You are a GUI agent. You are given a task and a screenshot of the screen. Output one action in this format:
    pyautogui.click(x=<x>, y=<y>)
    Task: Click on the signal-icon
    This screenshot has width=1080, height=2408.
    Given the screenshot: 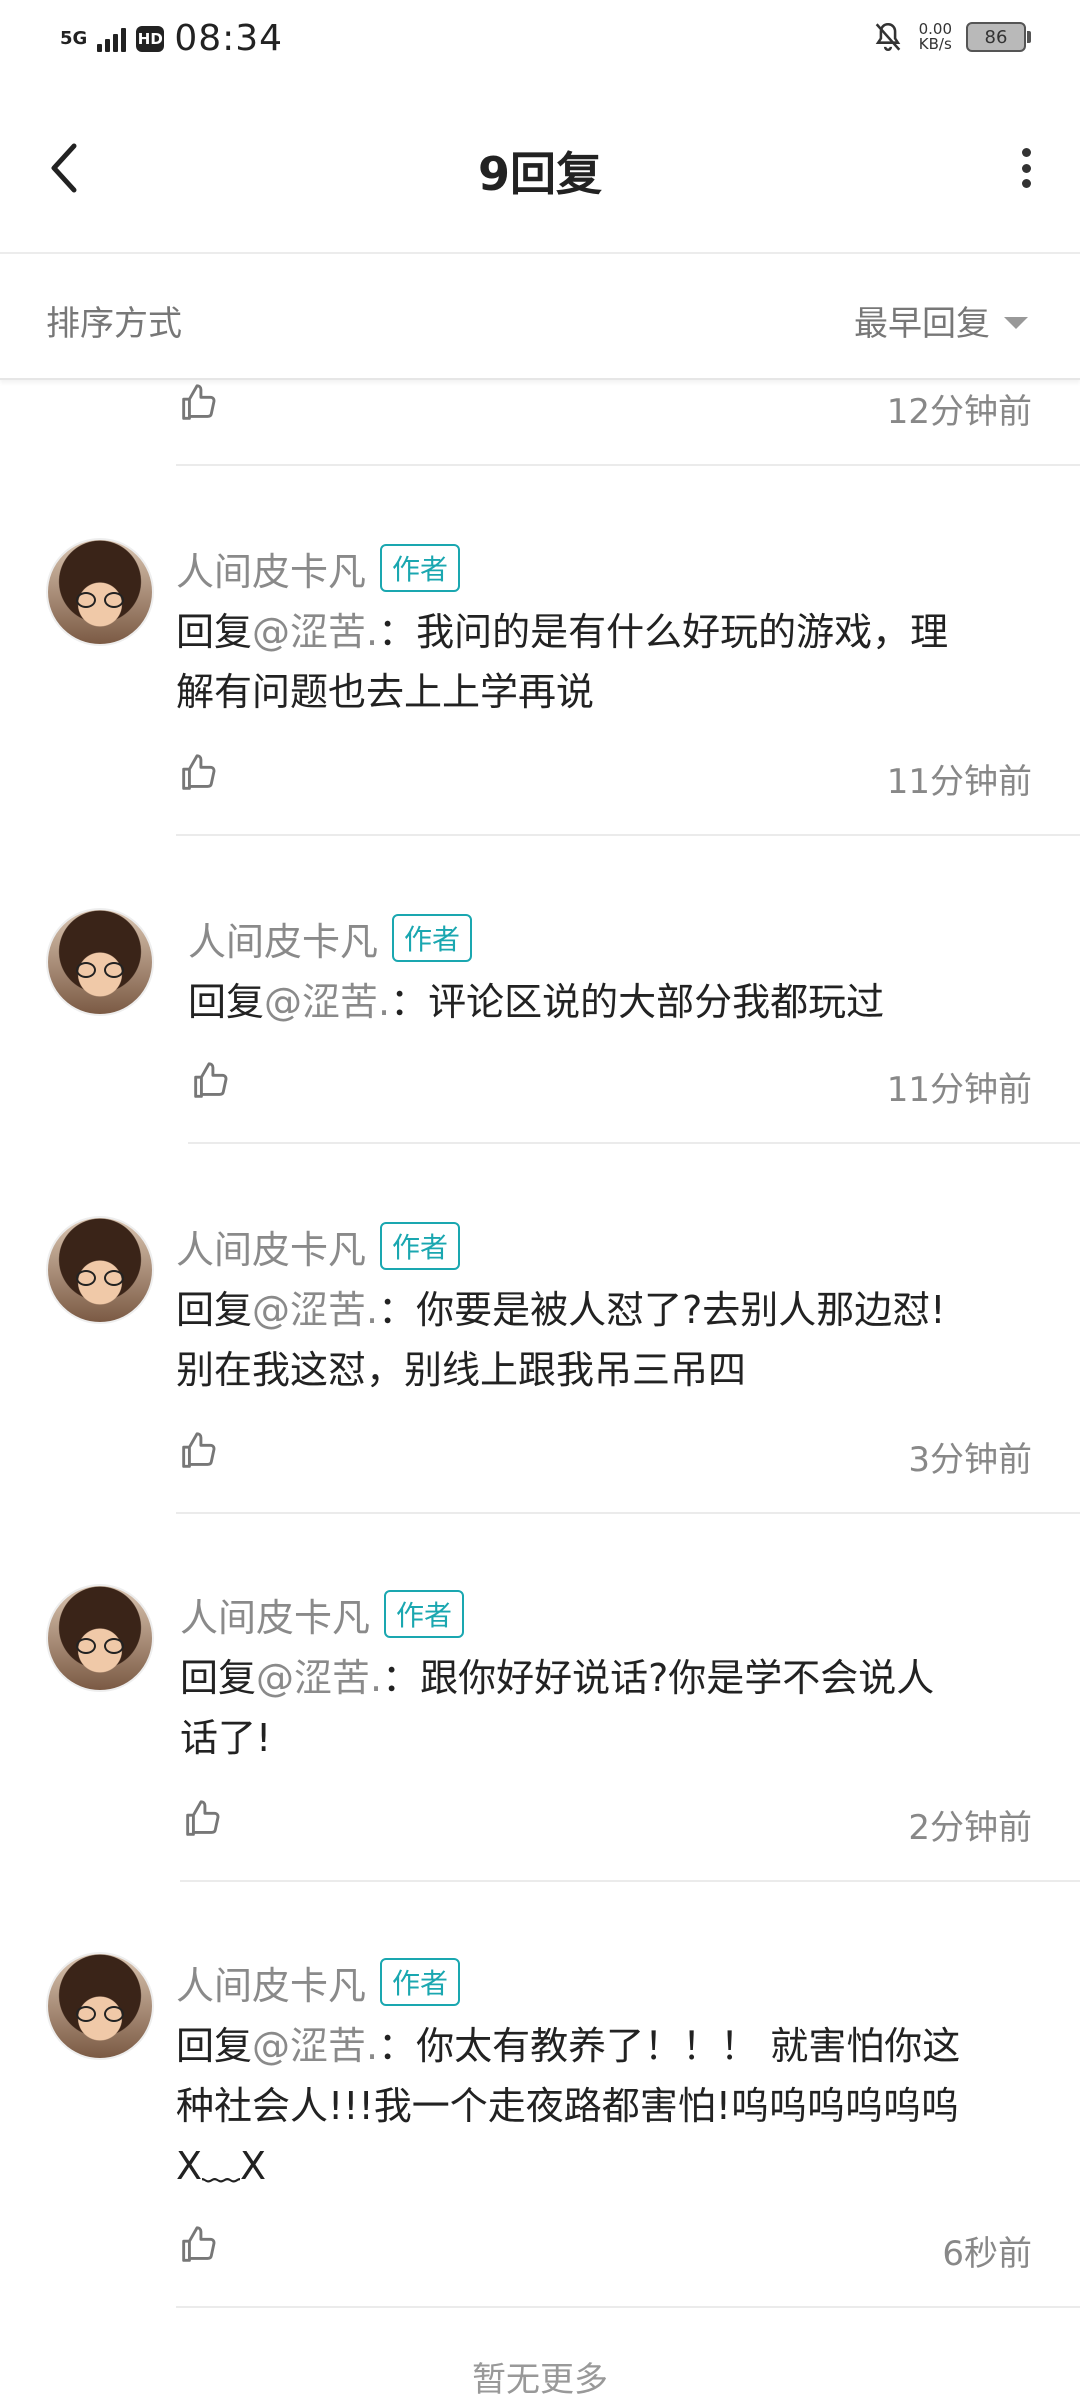 What is the action you would take?
    pyautogui.click(x=112, y=39)
    